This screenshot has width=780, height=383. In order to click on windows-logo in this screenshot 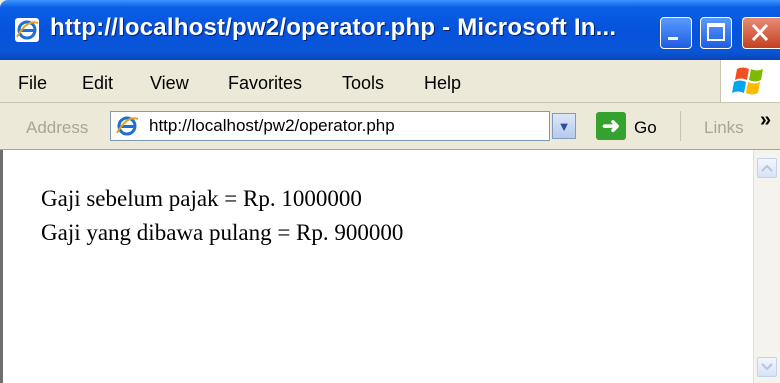, I will do `click(750, 81)`.